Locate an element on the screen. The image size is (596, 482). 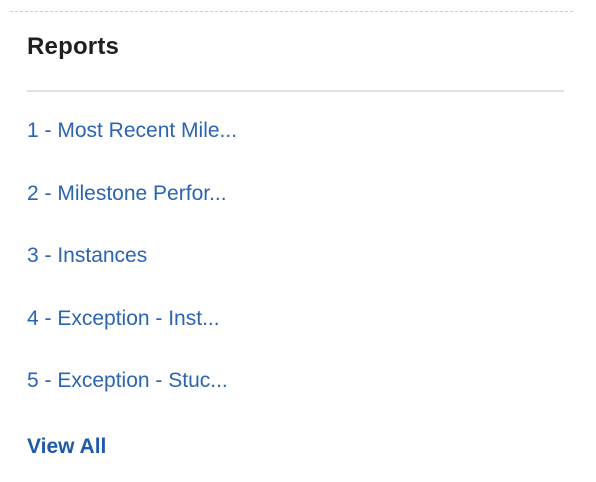
report-link-3: 3 - Instances is located at coordinates (132, 256).